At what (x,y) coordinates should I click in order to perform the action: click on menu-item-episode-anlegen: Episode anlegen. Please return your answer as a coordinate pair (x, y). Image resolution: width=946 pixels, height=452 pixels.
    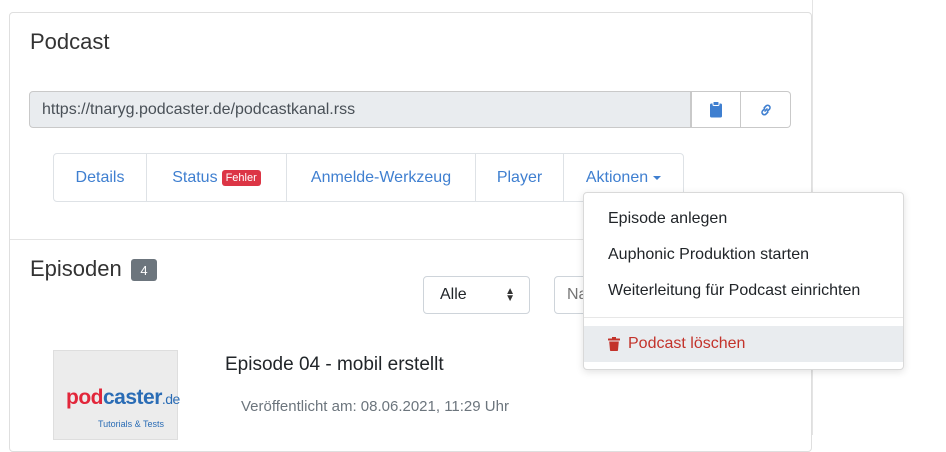
    Looking at the image, I should click on (743, 219).